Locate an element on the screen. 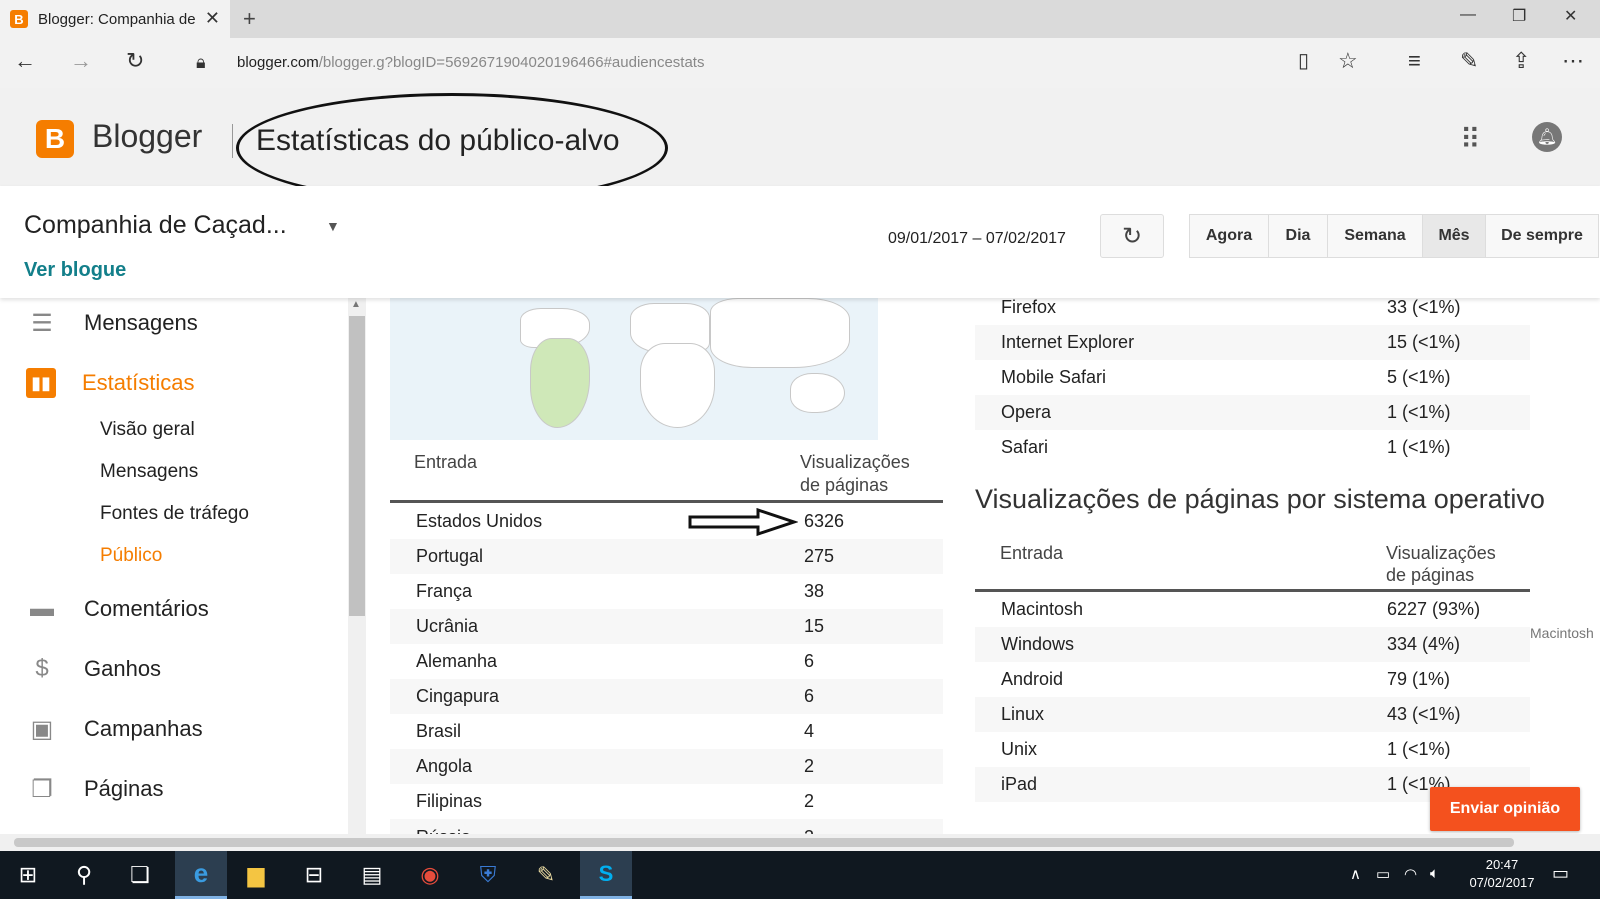 This screenshot has height=899, width=1600. sidebar-subitem-audience: Público is located at coordinates (131, 556).